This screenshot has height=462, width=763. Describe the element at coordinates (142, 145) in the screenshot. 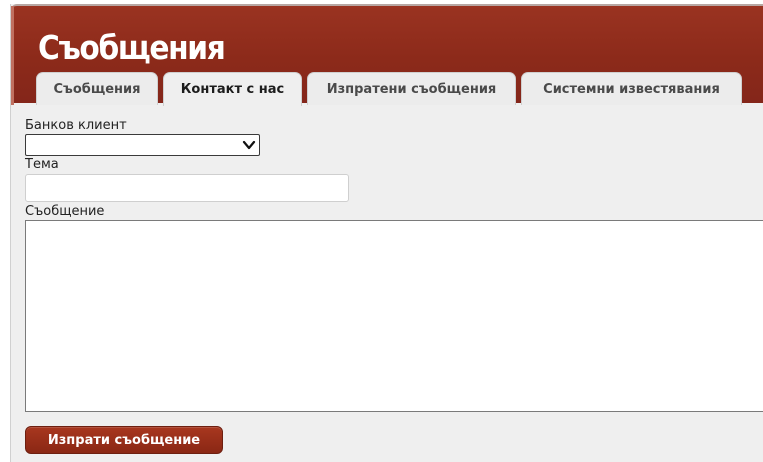

I see `bank-client-select` at that location.